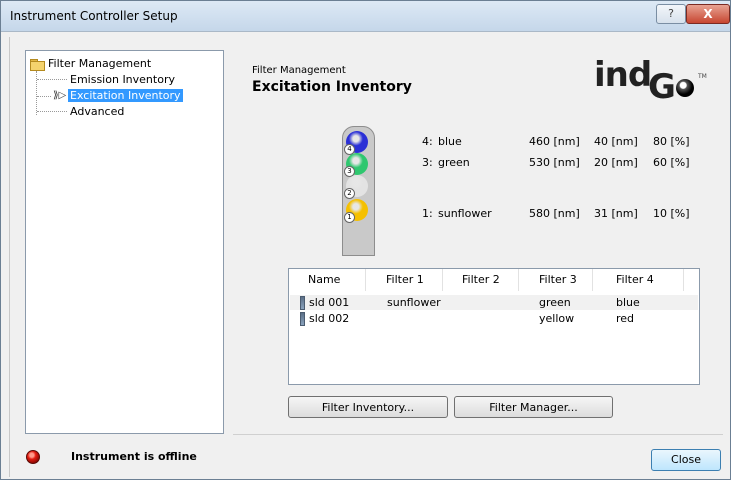  I want to click on logo-g: G, so click(662, 87).